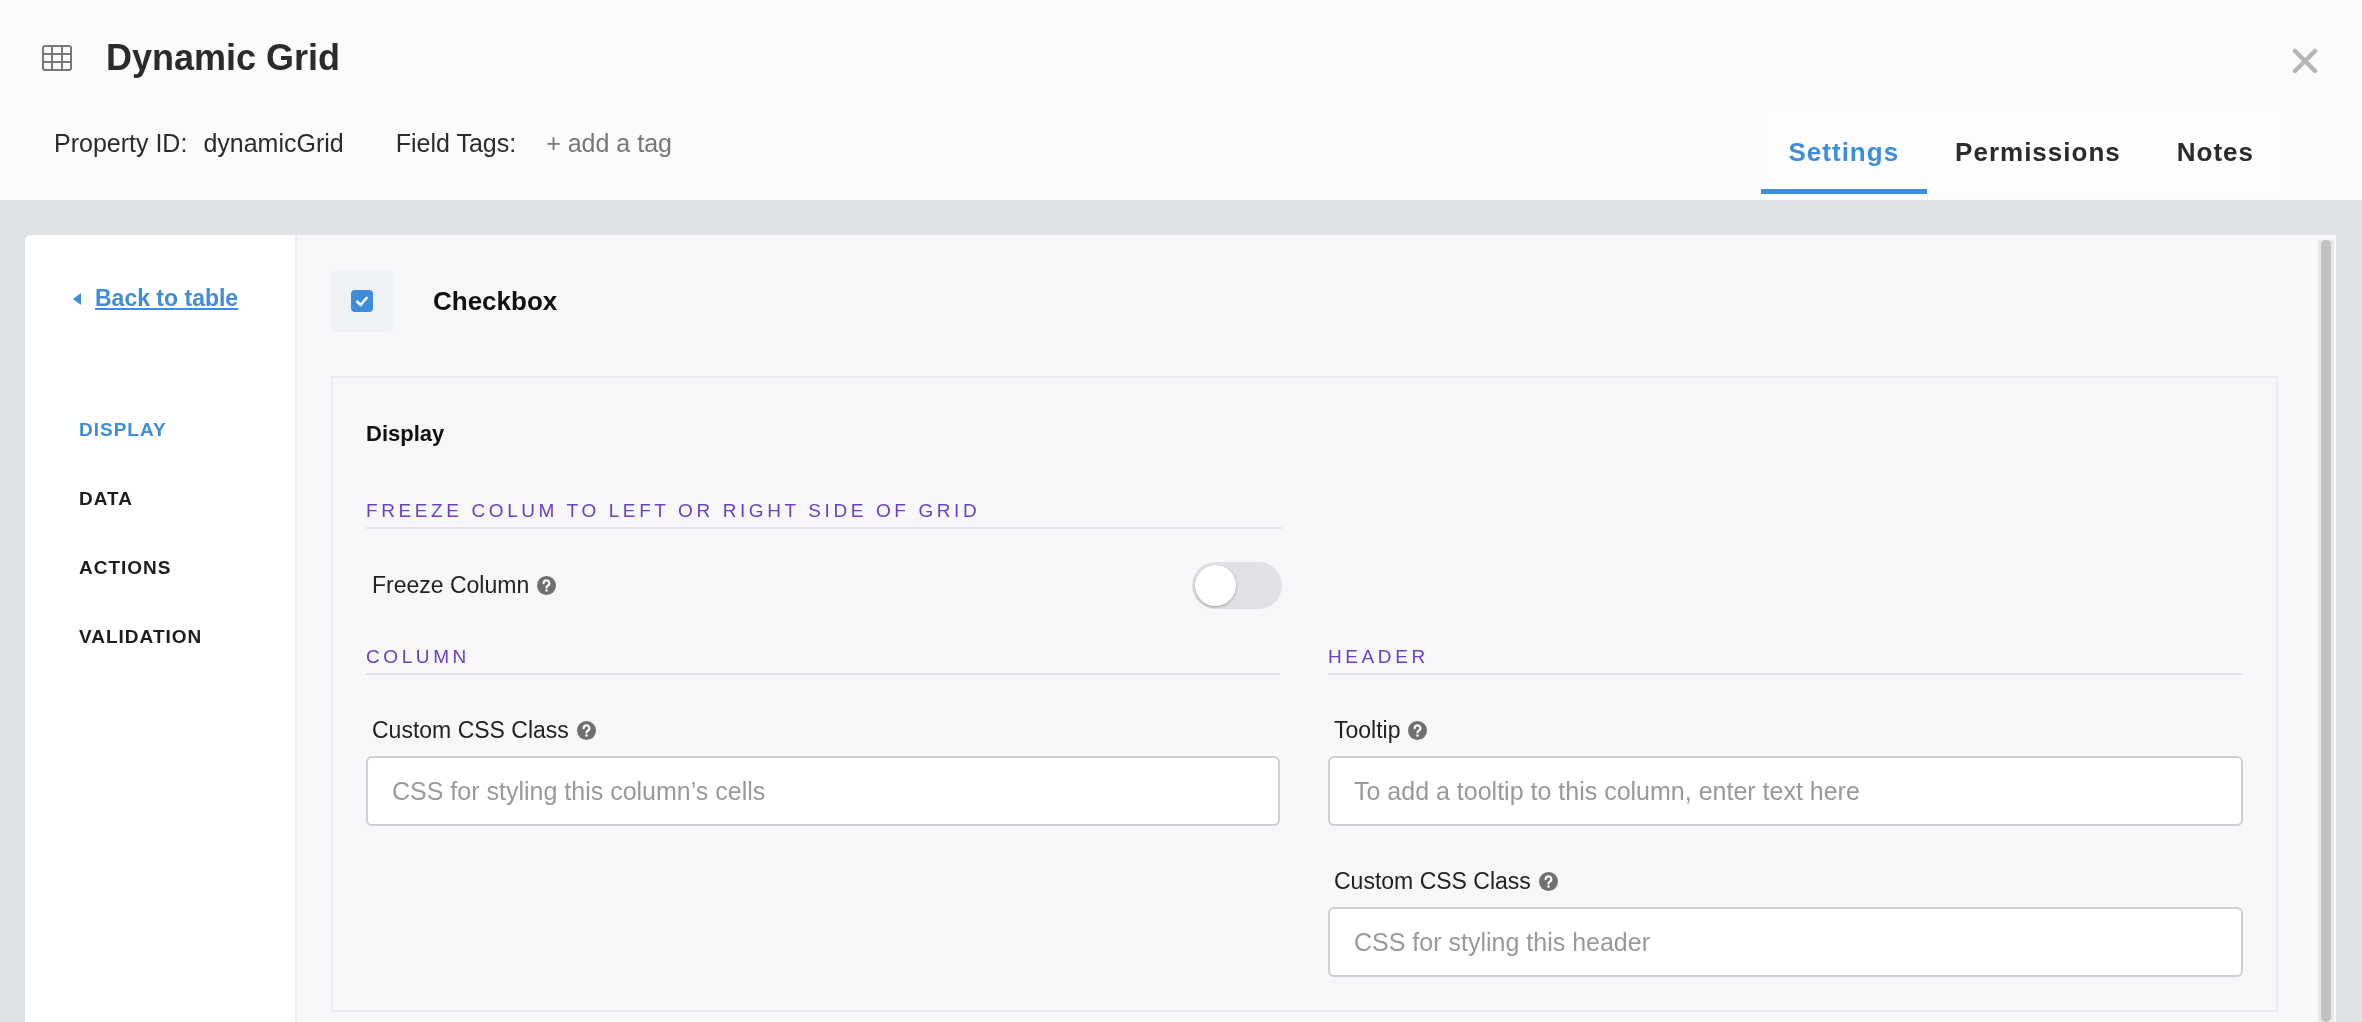 The height and width of the screenshot is (1022, 2362). Describe the element at coordinates (57, 58) in the screenshot. I see `grid-icon` at that location.